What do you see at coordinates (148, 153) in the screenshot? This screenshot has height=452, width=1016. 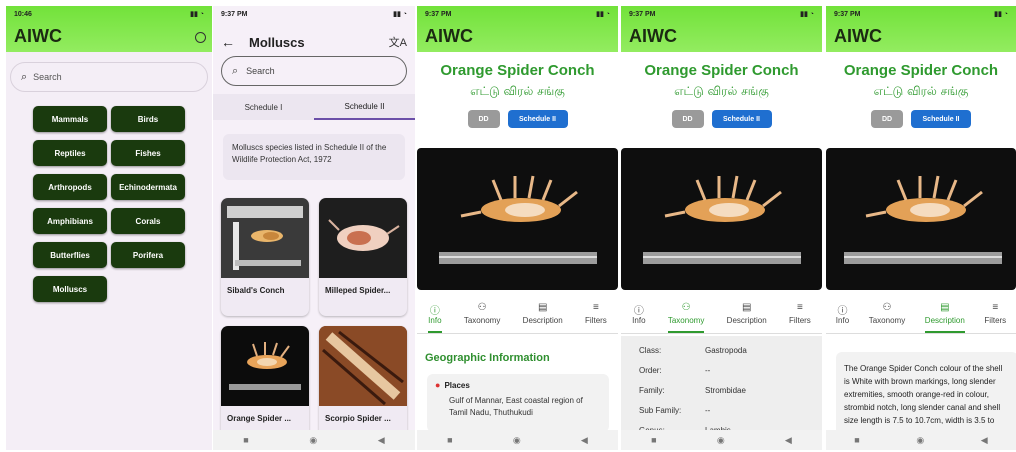 I see `category-button-fishes: Fishes` at bounding box center [148, 153].